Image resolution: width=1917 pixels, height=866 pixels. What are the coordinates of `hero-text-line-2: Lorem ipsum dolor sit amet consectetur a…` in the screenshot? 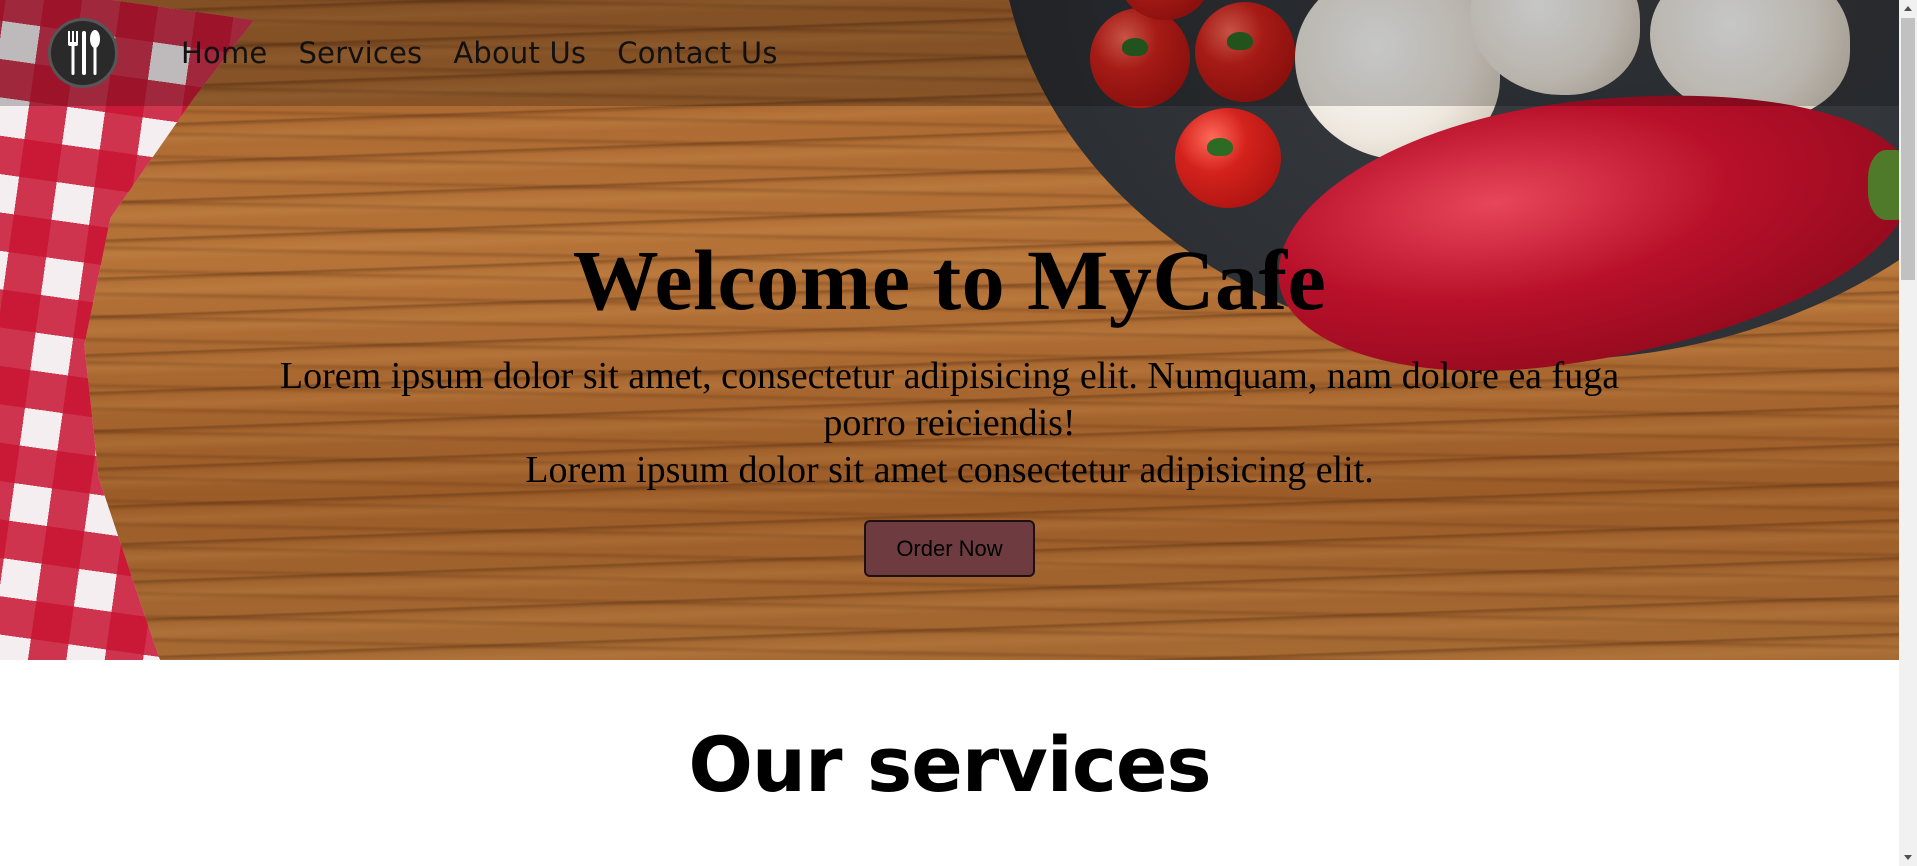 It's located at (949, 470).